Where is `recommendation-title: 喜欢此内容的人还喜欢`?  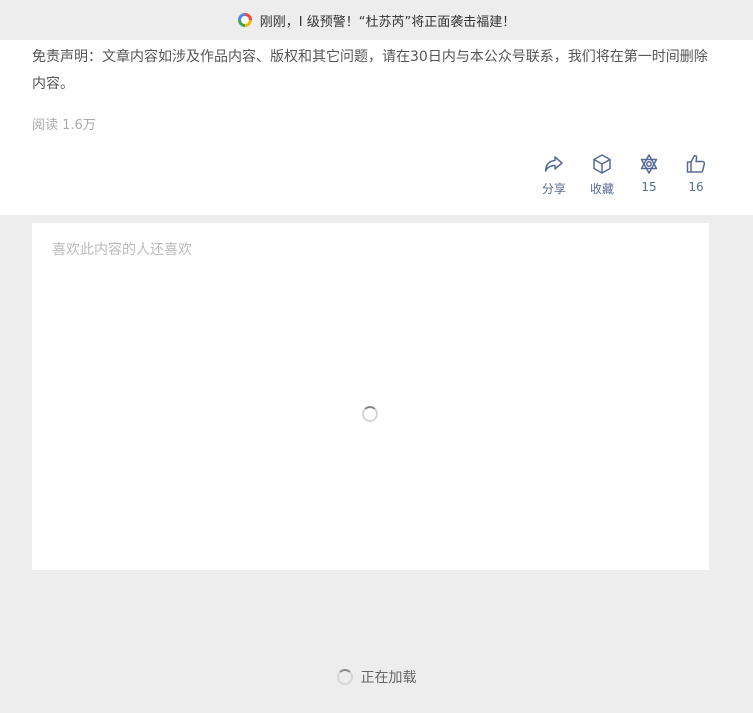
recommendation-title: 喜欢此内容的人还喜欢 is located at coordinates (122, 250).